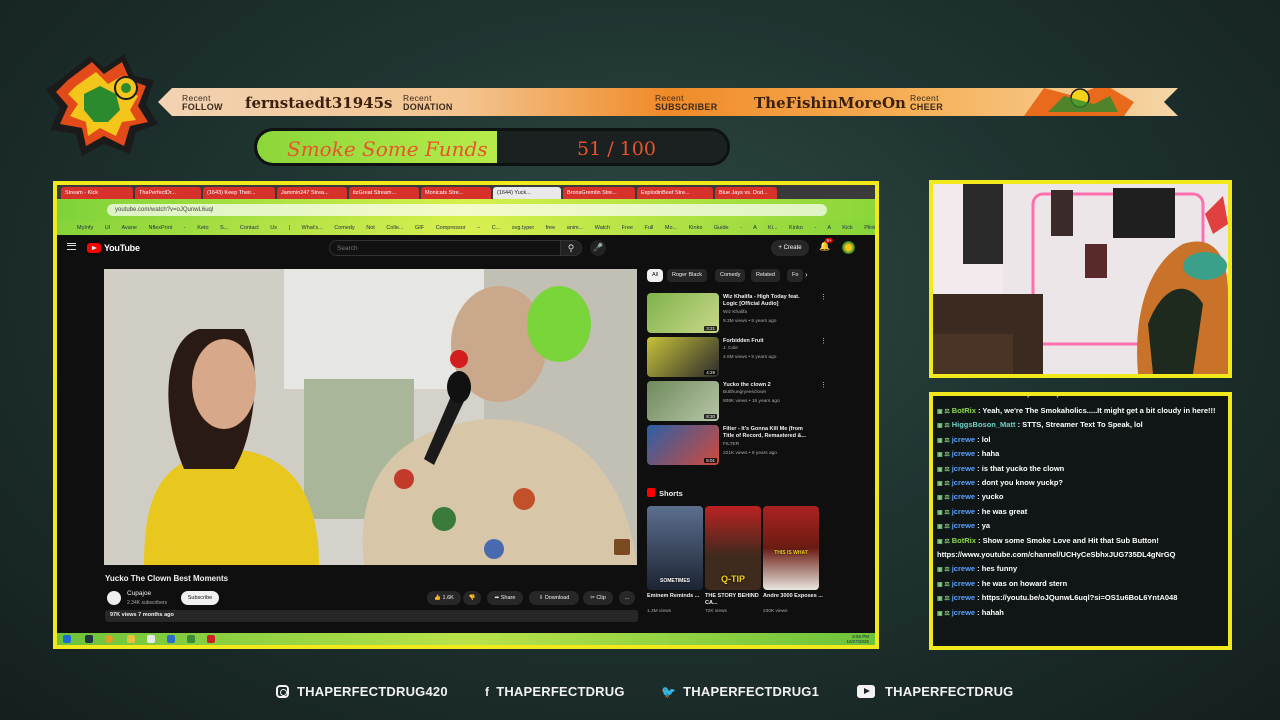 This screenshot has height=720, width=1280. I want to click on browser-tab: Stream - Kick, so click(97, 193).